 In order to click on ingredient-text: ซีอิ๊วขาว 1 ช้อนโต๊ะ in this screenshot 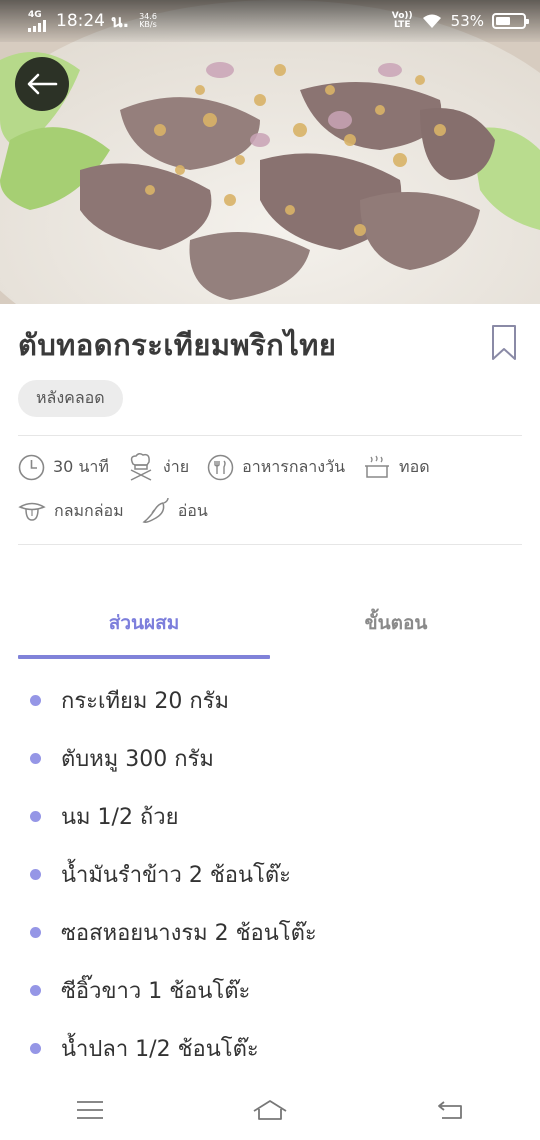, I will do `click(156, 991)`.